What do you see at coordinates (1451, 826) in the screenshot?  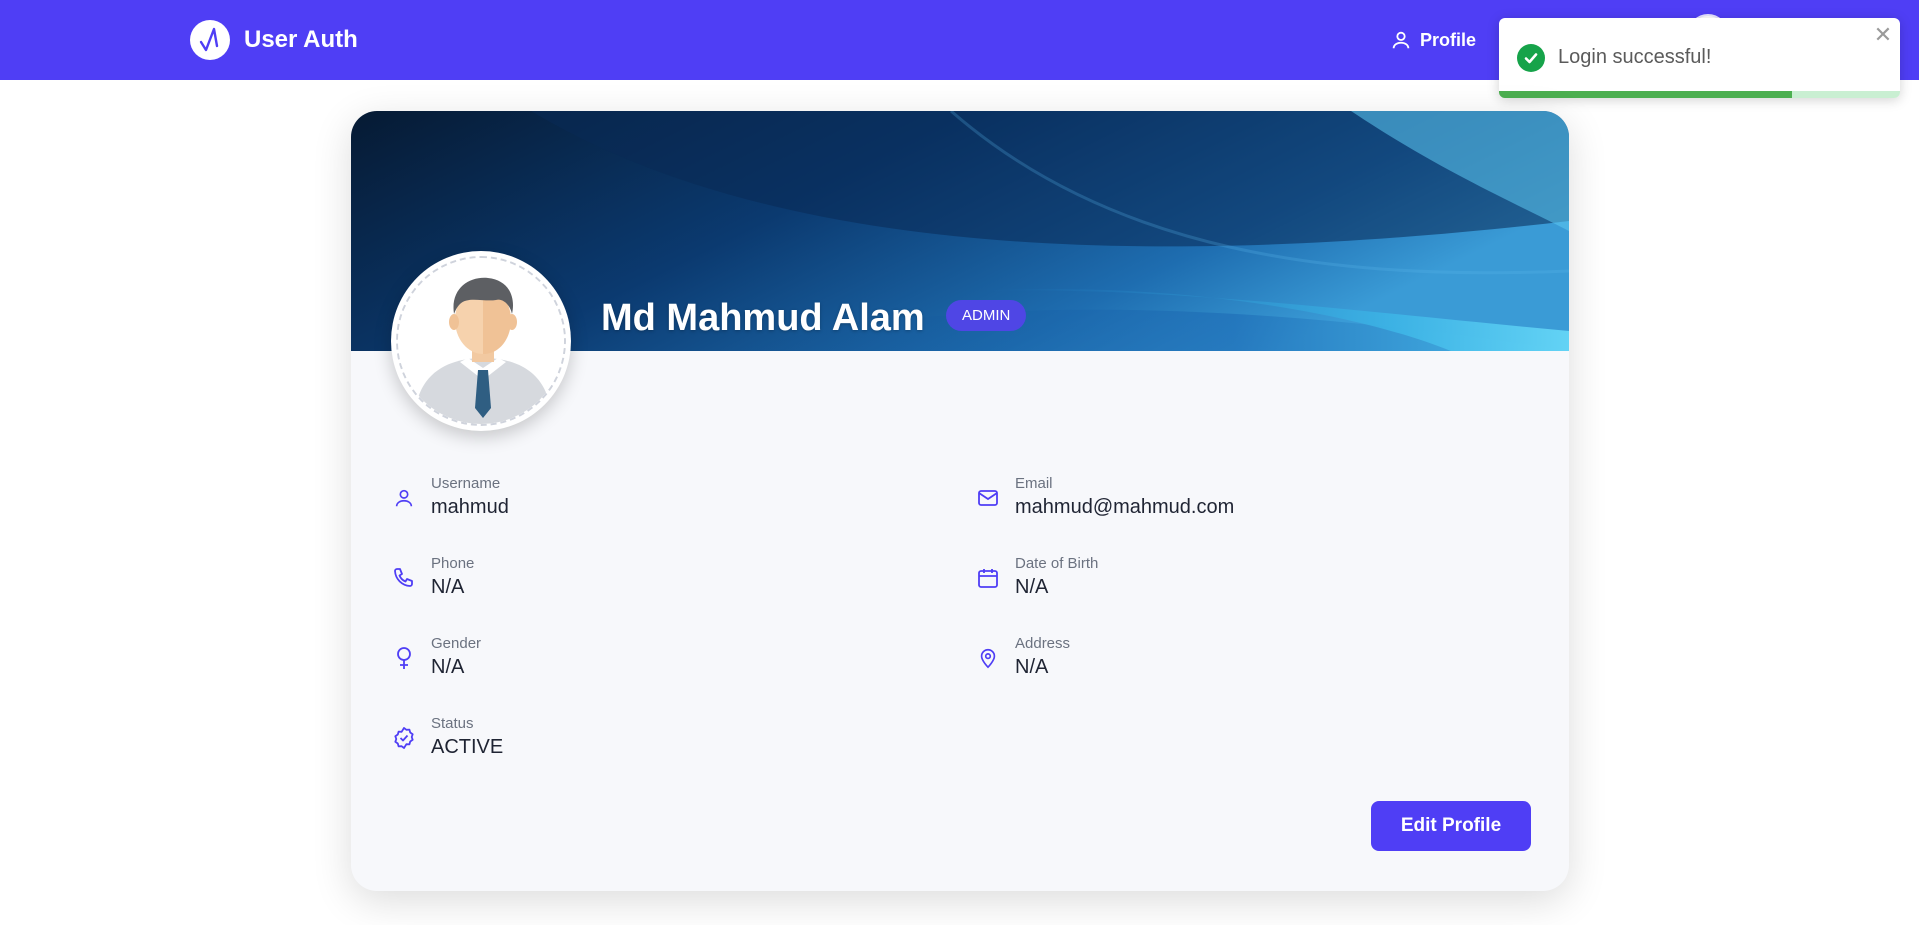 I see `edit-profile-button: Edit Profile` at bounding box center [1451, 826].